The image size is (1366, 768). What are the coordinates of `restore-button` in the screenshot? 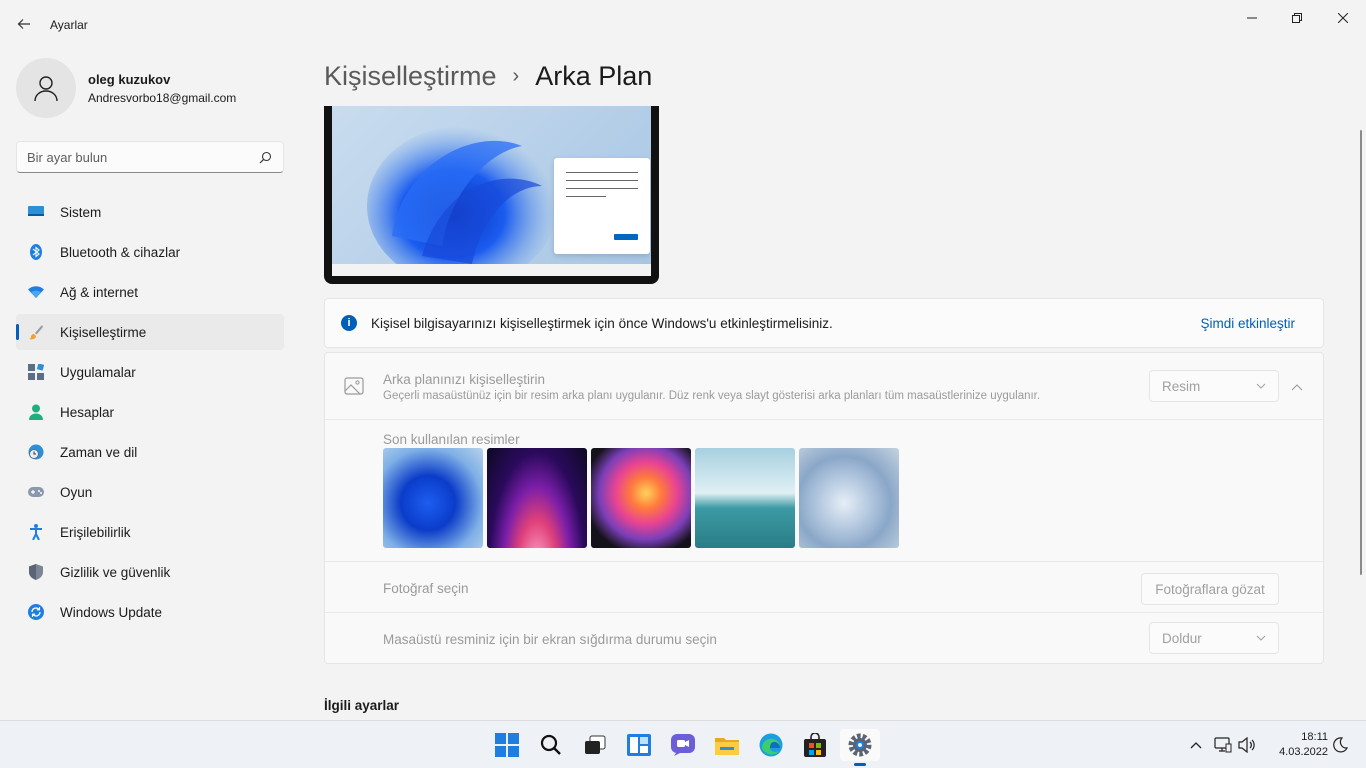 It's located at (1297, 18).